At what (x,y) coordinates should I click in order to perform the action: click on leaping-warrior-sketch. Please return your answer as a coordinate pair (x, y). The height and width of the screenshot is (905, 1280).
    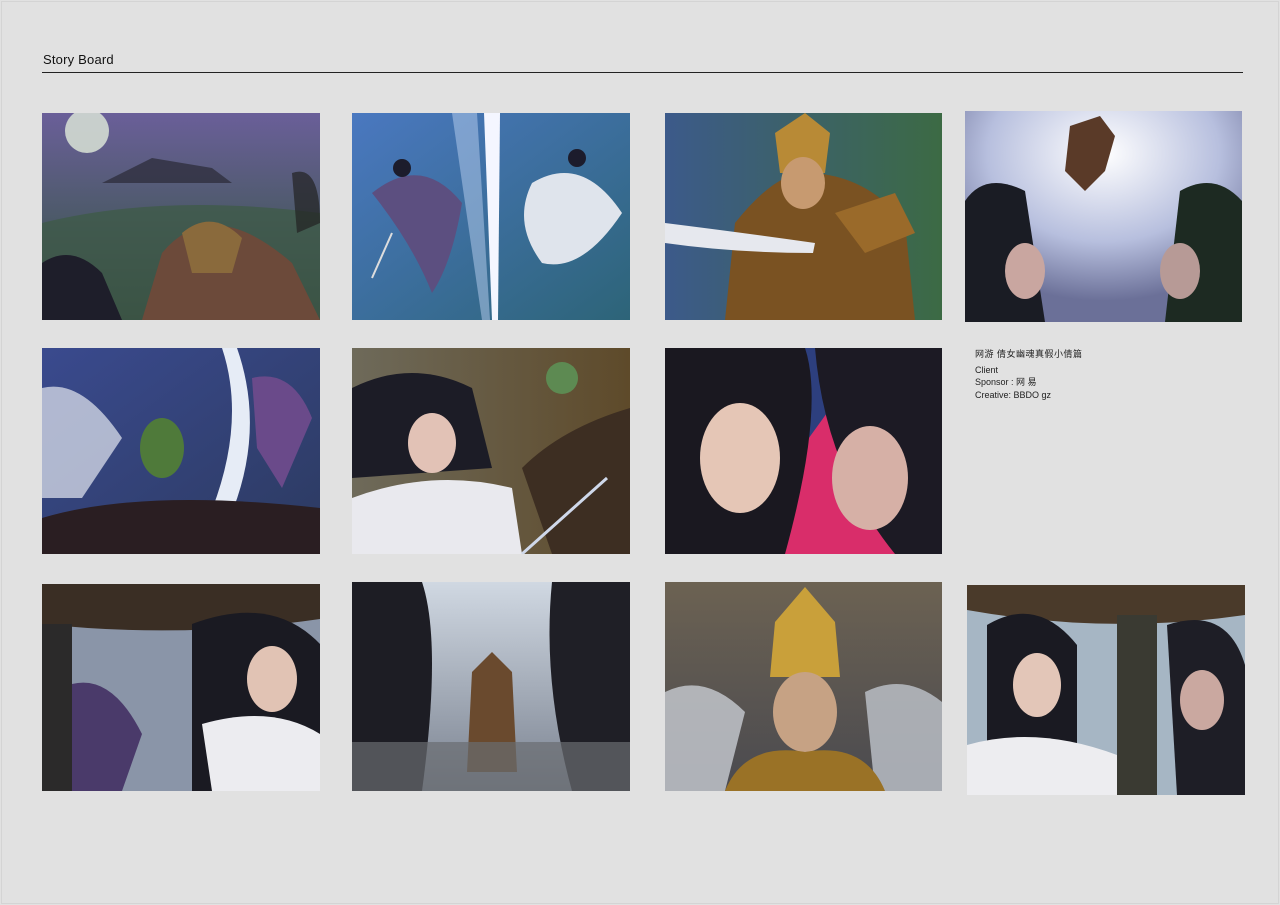
    Looking at the image, I should click on (1103, 216).